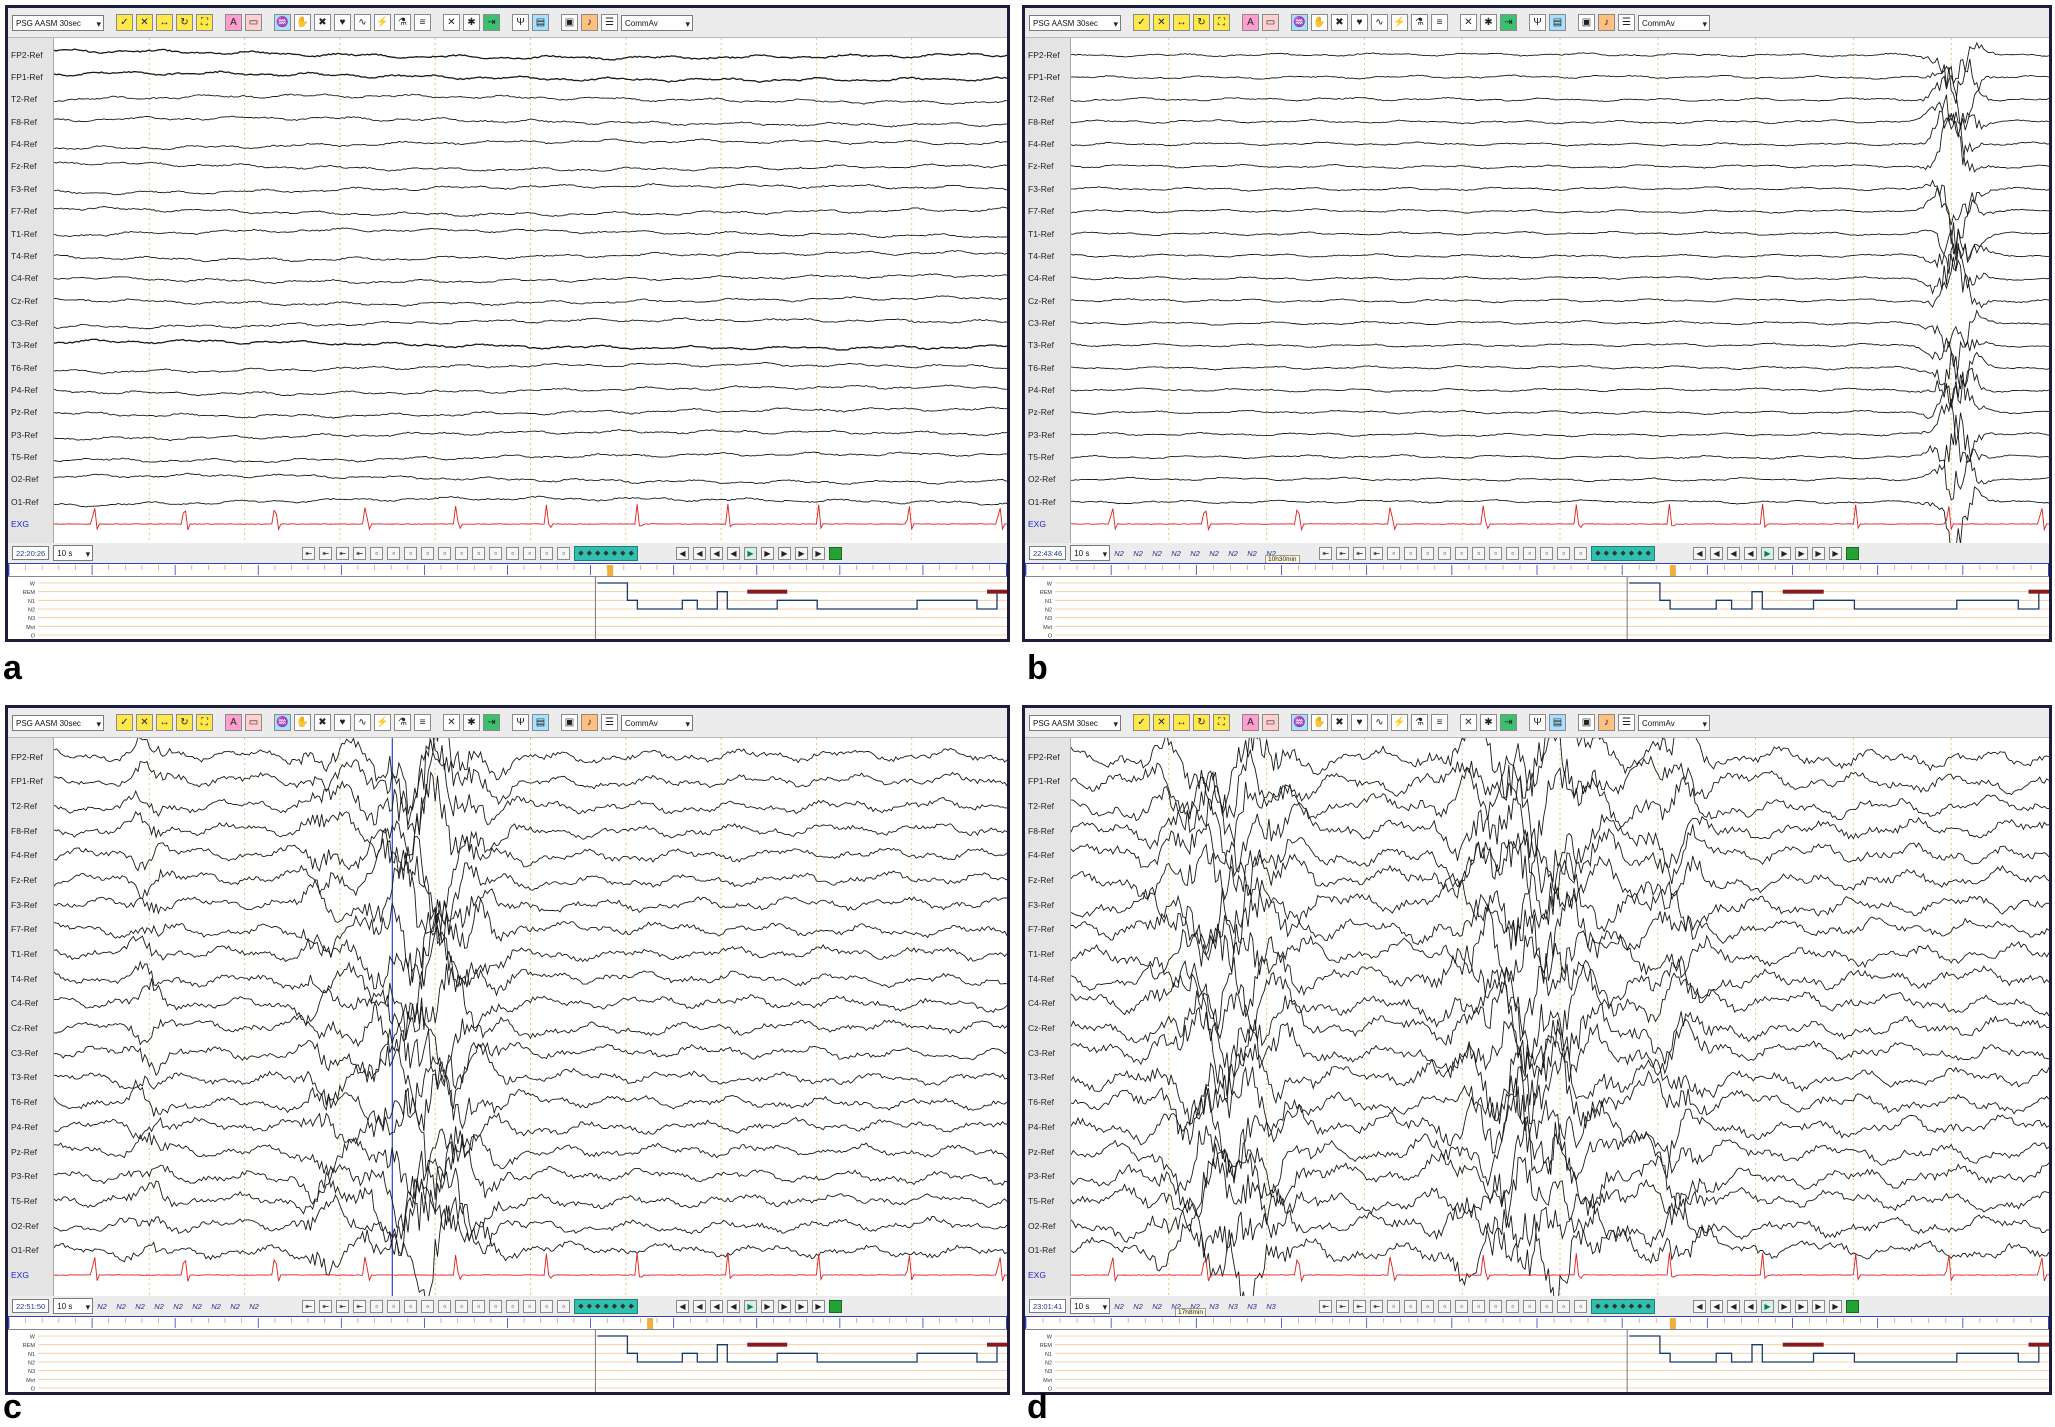  What do you see at coordinates (513, 1306) in the screenshot?
I see `window-icon: ▫` at bounding box center [513, 1306].